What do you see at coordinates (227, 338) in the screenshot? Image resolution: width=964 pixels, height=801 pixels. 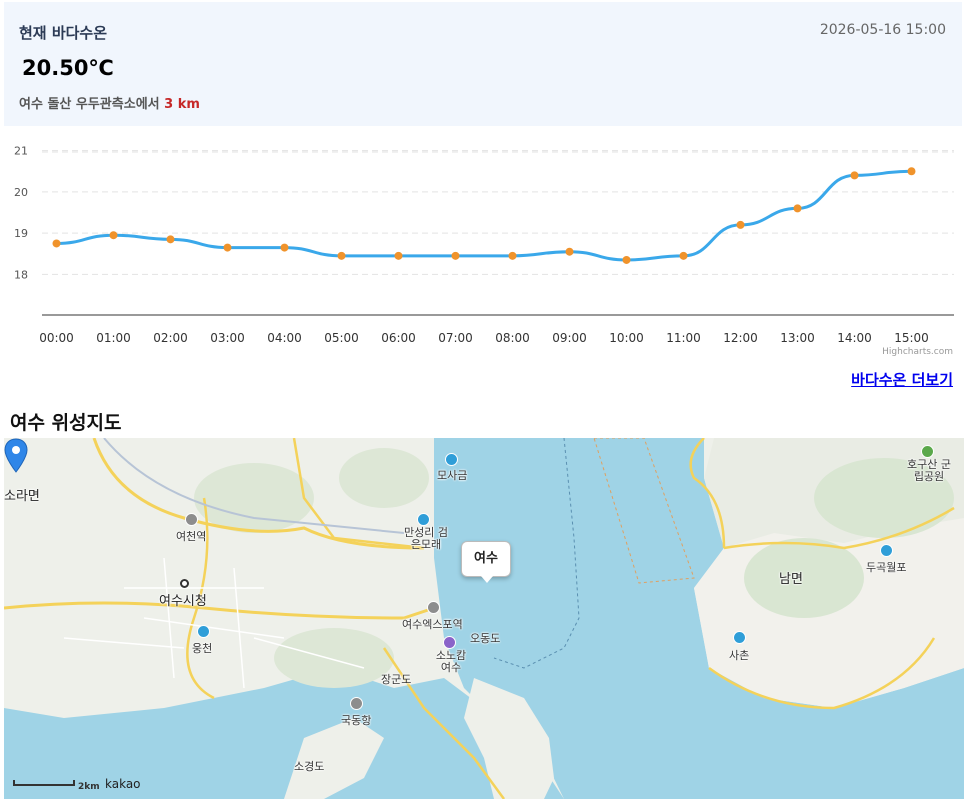 I see `x-tick-label: 03:00` at bounding box center [227, 338].